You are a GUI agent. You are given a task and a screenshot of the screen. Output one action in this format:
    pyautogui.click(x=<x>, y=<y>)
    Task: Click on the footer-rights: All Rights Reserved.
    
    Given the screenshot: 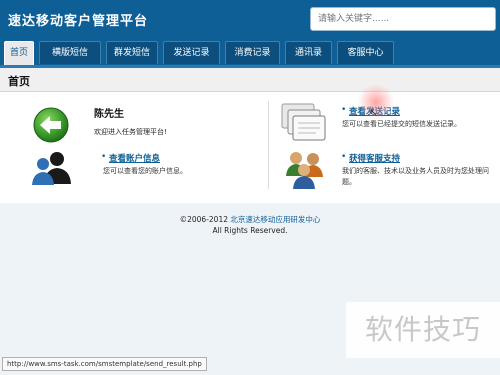 What is the action you would take?
    pyautogui.click(x=250, y=230)
    